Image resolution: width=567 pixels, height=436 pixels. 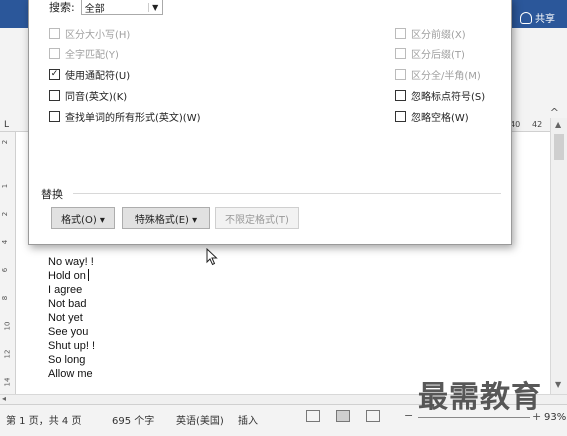 I want to click on share-label: 共享, so click(x=545, y=19).